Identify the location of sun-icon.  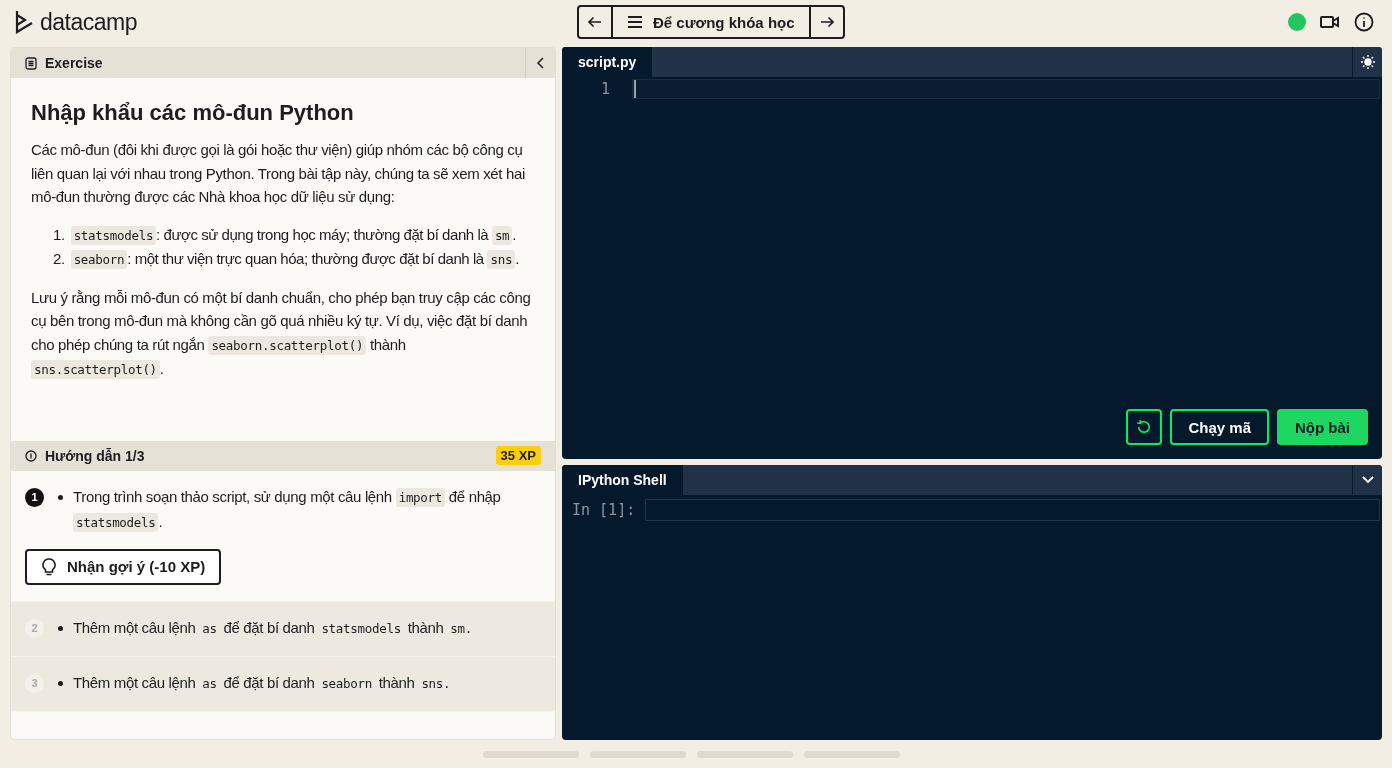
(1367, 62).